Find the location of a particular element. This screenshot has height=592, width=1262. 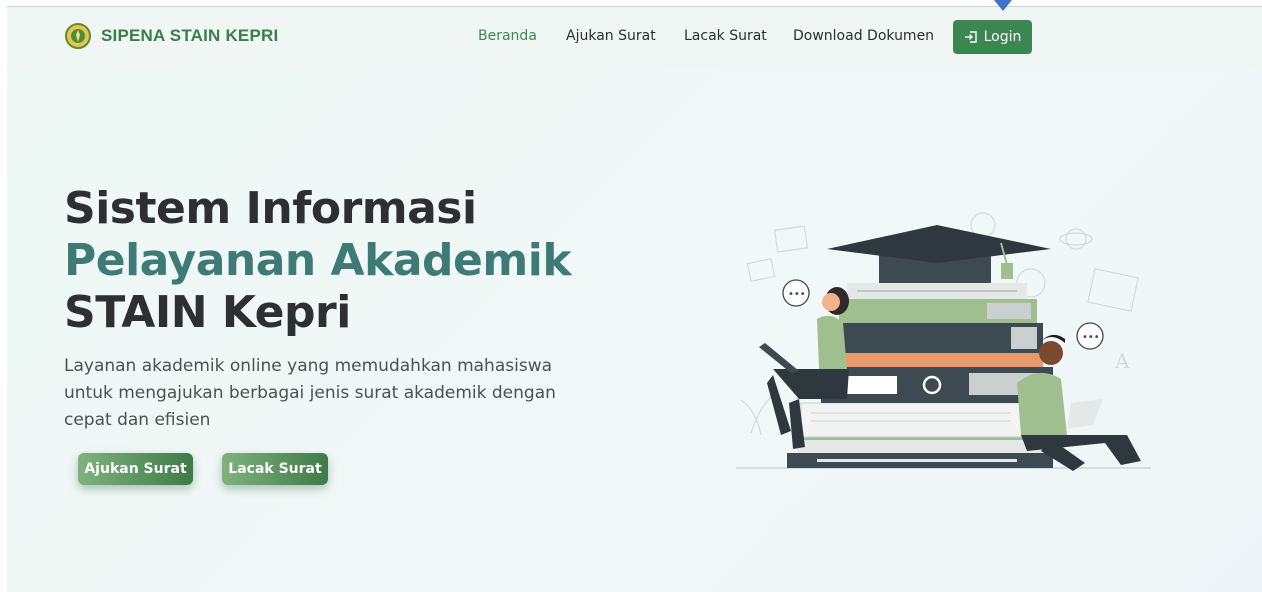

brand: SIPENA STAIN KEPRI is located at coordinates (171, 36).